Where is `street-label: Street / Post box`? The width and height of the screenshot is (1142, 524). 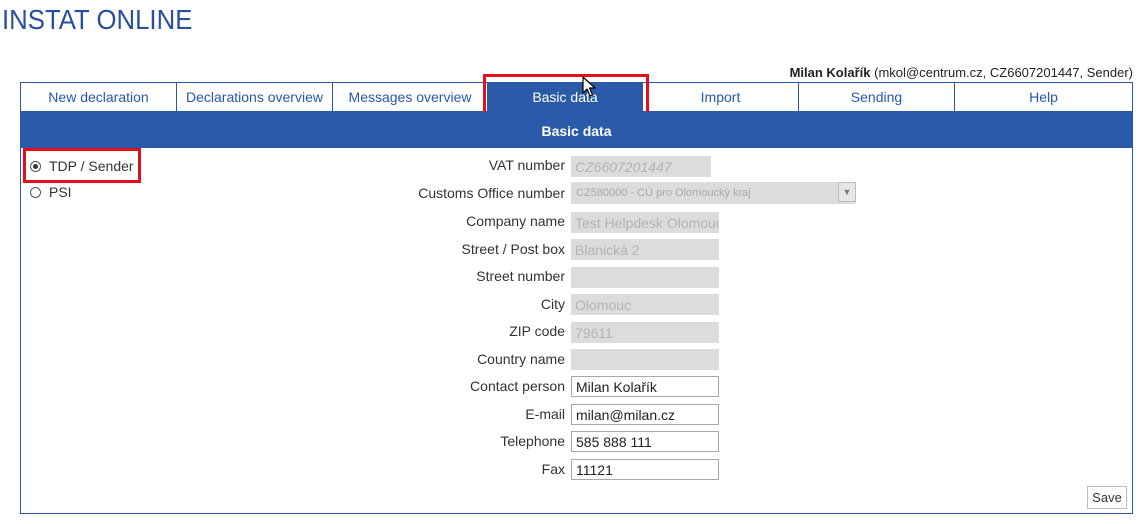 street-label: Street / Post box is located at coordinates (513, 249).